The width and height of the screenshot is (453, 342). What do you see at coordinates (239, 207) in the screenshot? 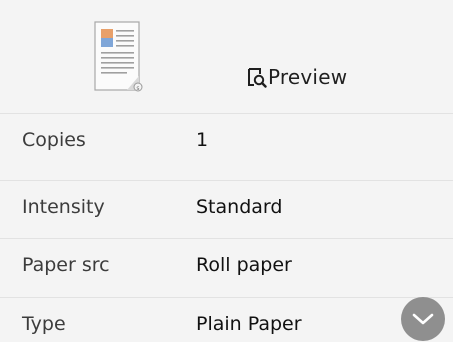
I see `setting-value: Standard` at bounding box center [239, 207].